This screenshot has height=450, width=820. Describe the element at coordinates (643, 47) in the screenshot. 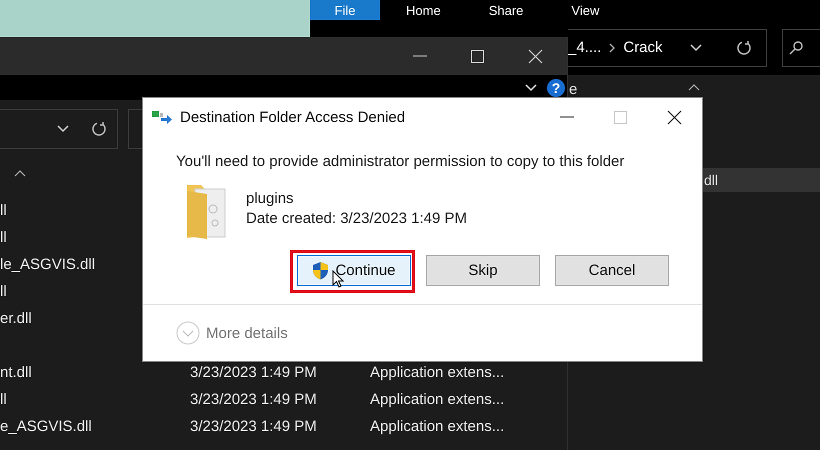

I see `breadcrumb-segment: Crack` at that location.